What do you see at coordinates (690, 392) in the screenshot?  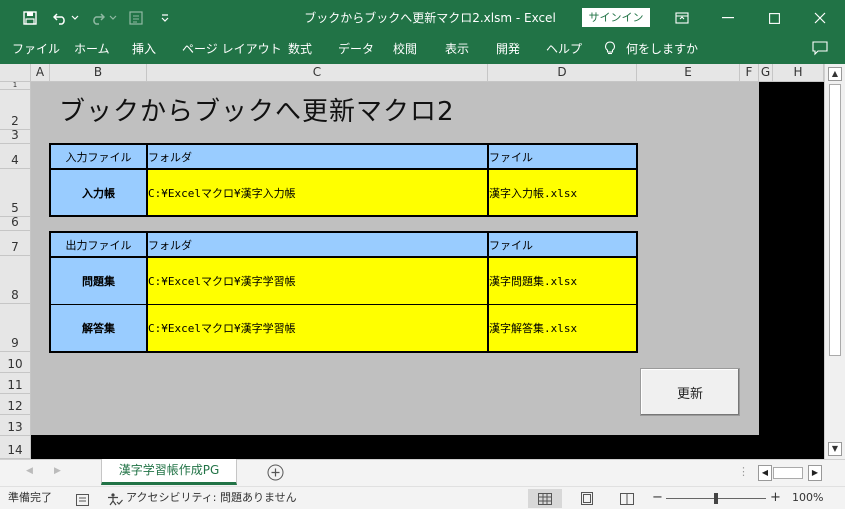 I see `update-button: 更新` at bounding box center [690, 392].